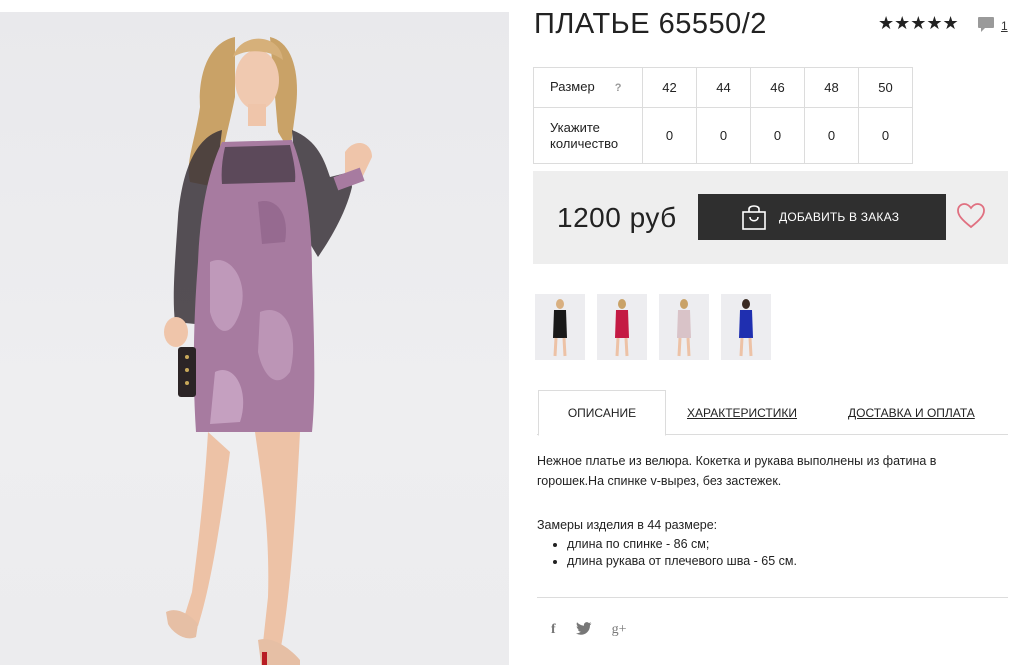  What do you see at coordinates (617, 217) in the screenshot?
I see `price: 1200 руб` at bounding box center [617, 217].